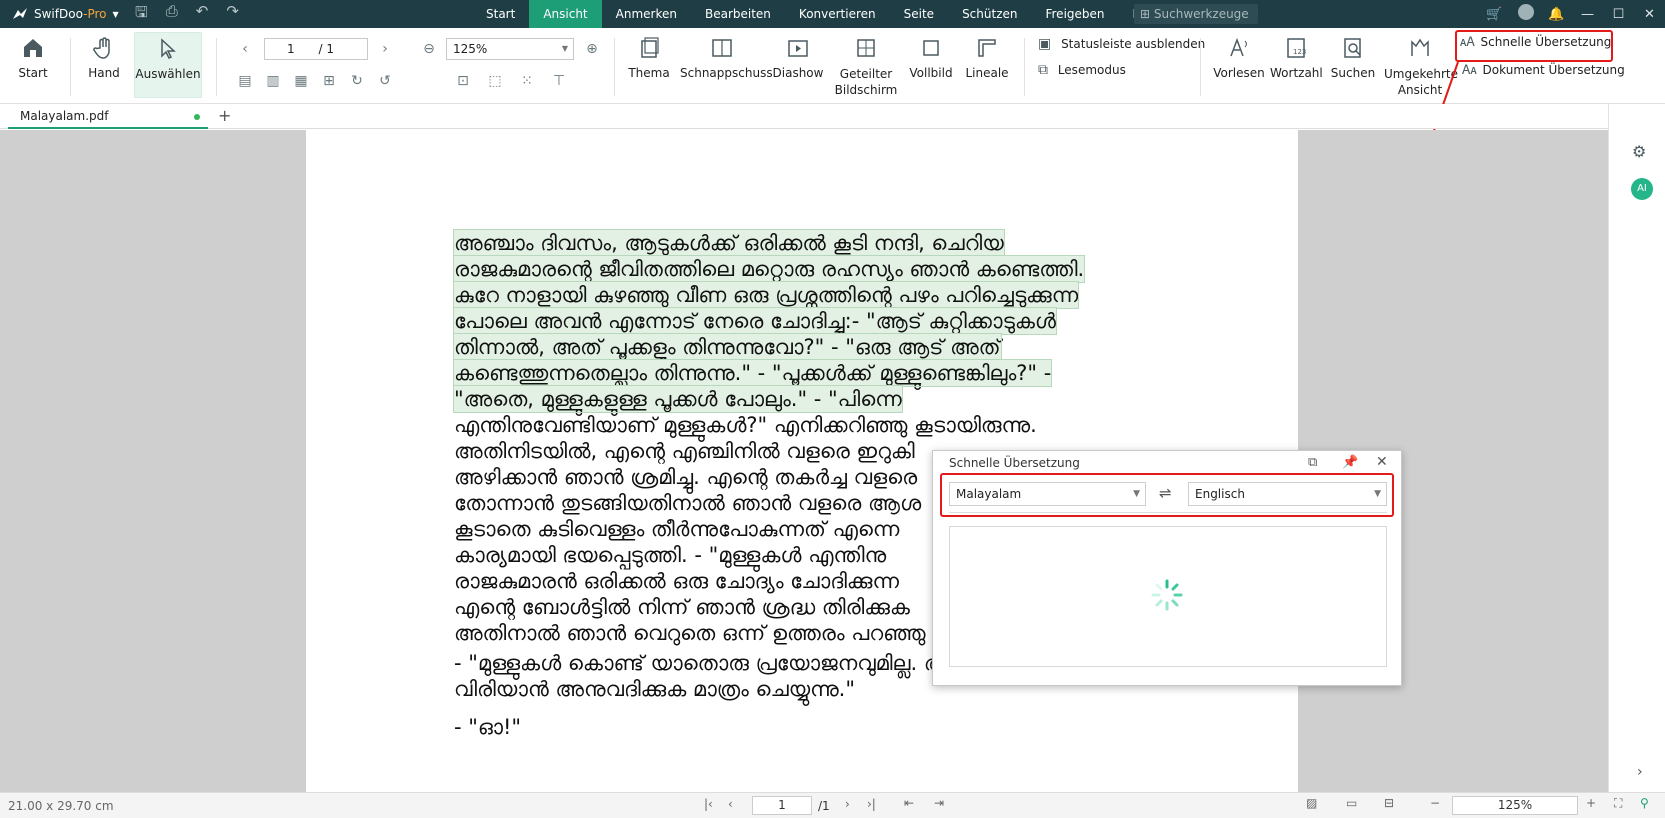  I want to click on document-translate-button: 🗛 Dokument Übersetzung, so click(1543, 70).